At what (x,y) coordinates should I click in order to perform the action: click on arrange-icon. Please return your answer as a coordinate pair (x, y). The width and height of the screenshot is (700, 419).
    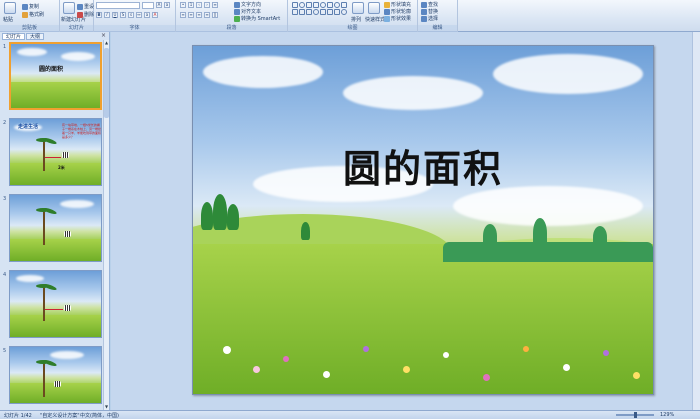
    Looking at the image, I should click on (358, 8).